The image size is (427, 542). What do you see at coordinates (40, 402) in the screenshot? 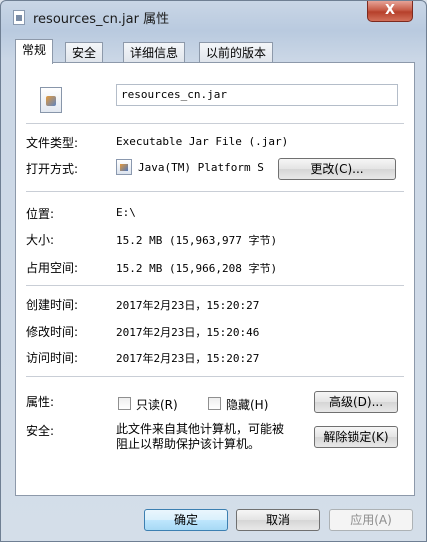
I see `attributes-label: 属性:` at bounding box center [40, 402].